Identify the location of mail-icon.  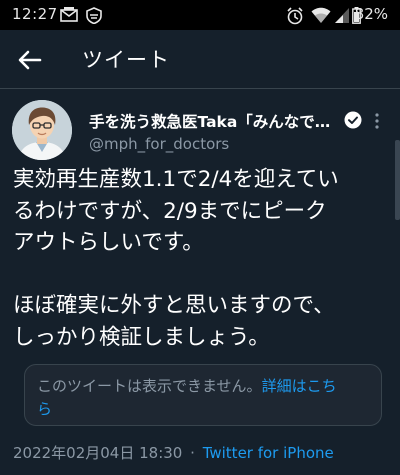
(69, 14).